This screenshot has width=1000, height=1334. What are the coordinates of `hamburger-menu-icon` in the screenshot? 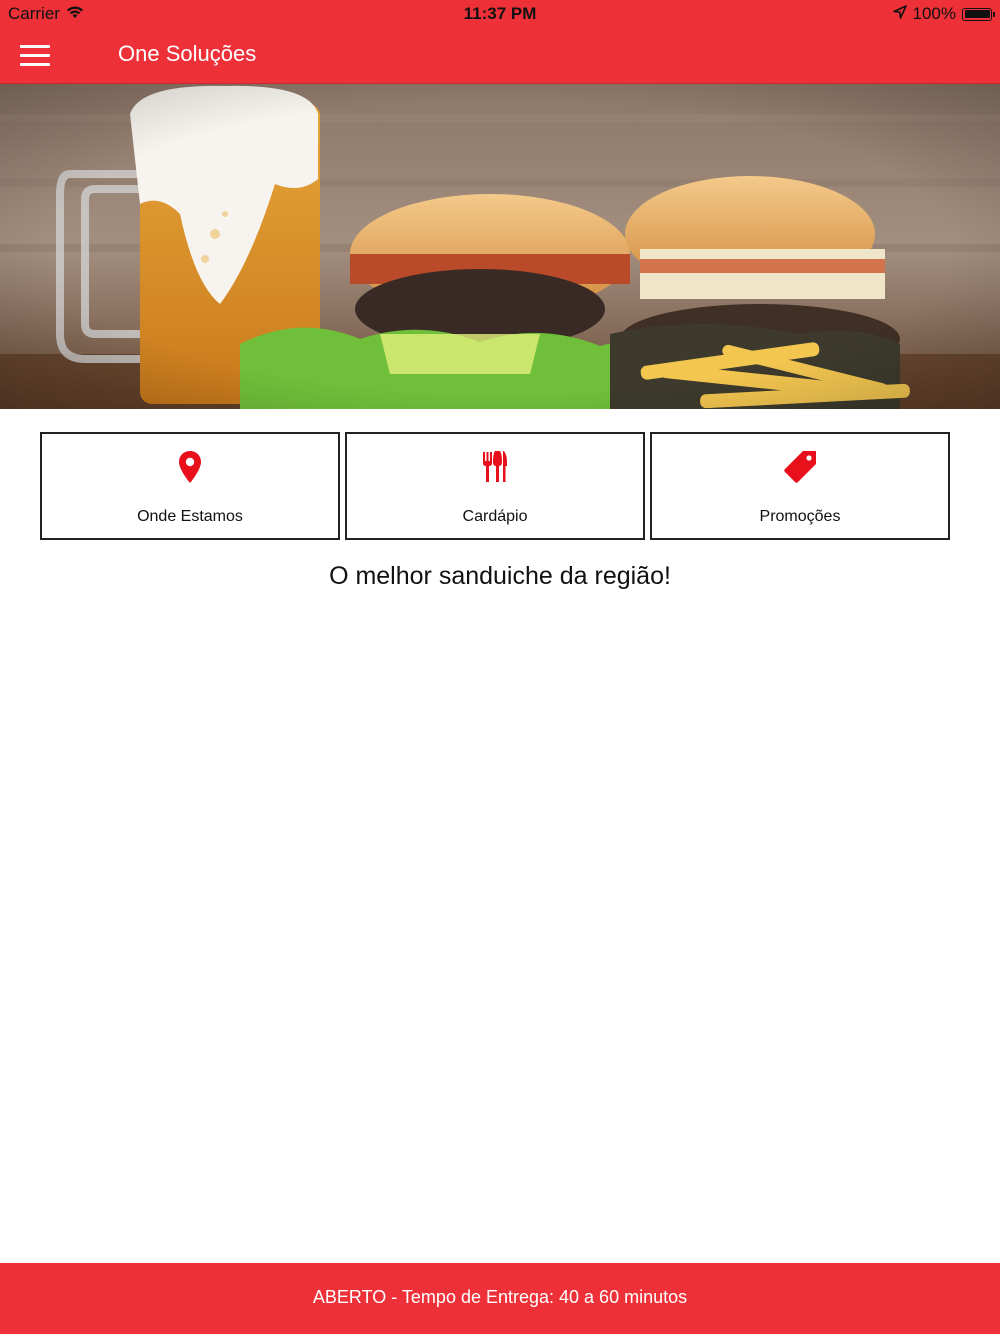 It's located at (35, 56).